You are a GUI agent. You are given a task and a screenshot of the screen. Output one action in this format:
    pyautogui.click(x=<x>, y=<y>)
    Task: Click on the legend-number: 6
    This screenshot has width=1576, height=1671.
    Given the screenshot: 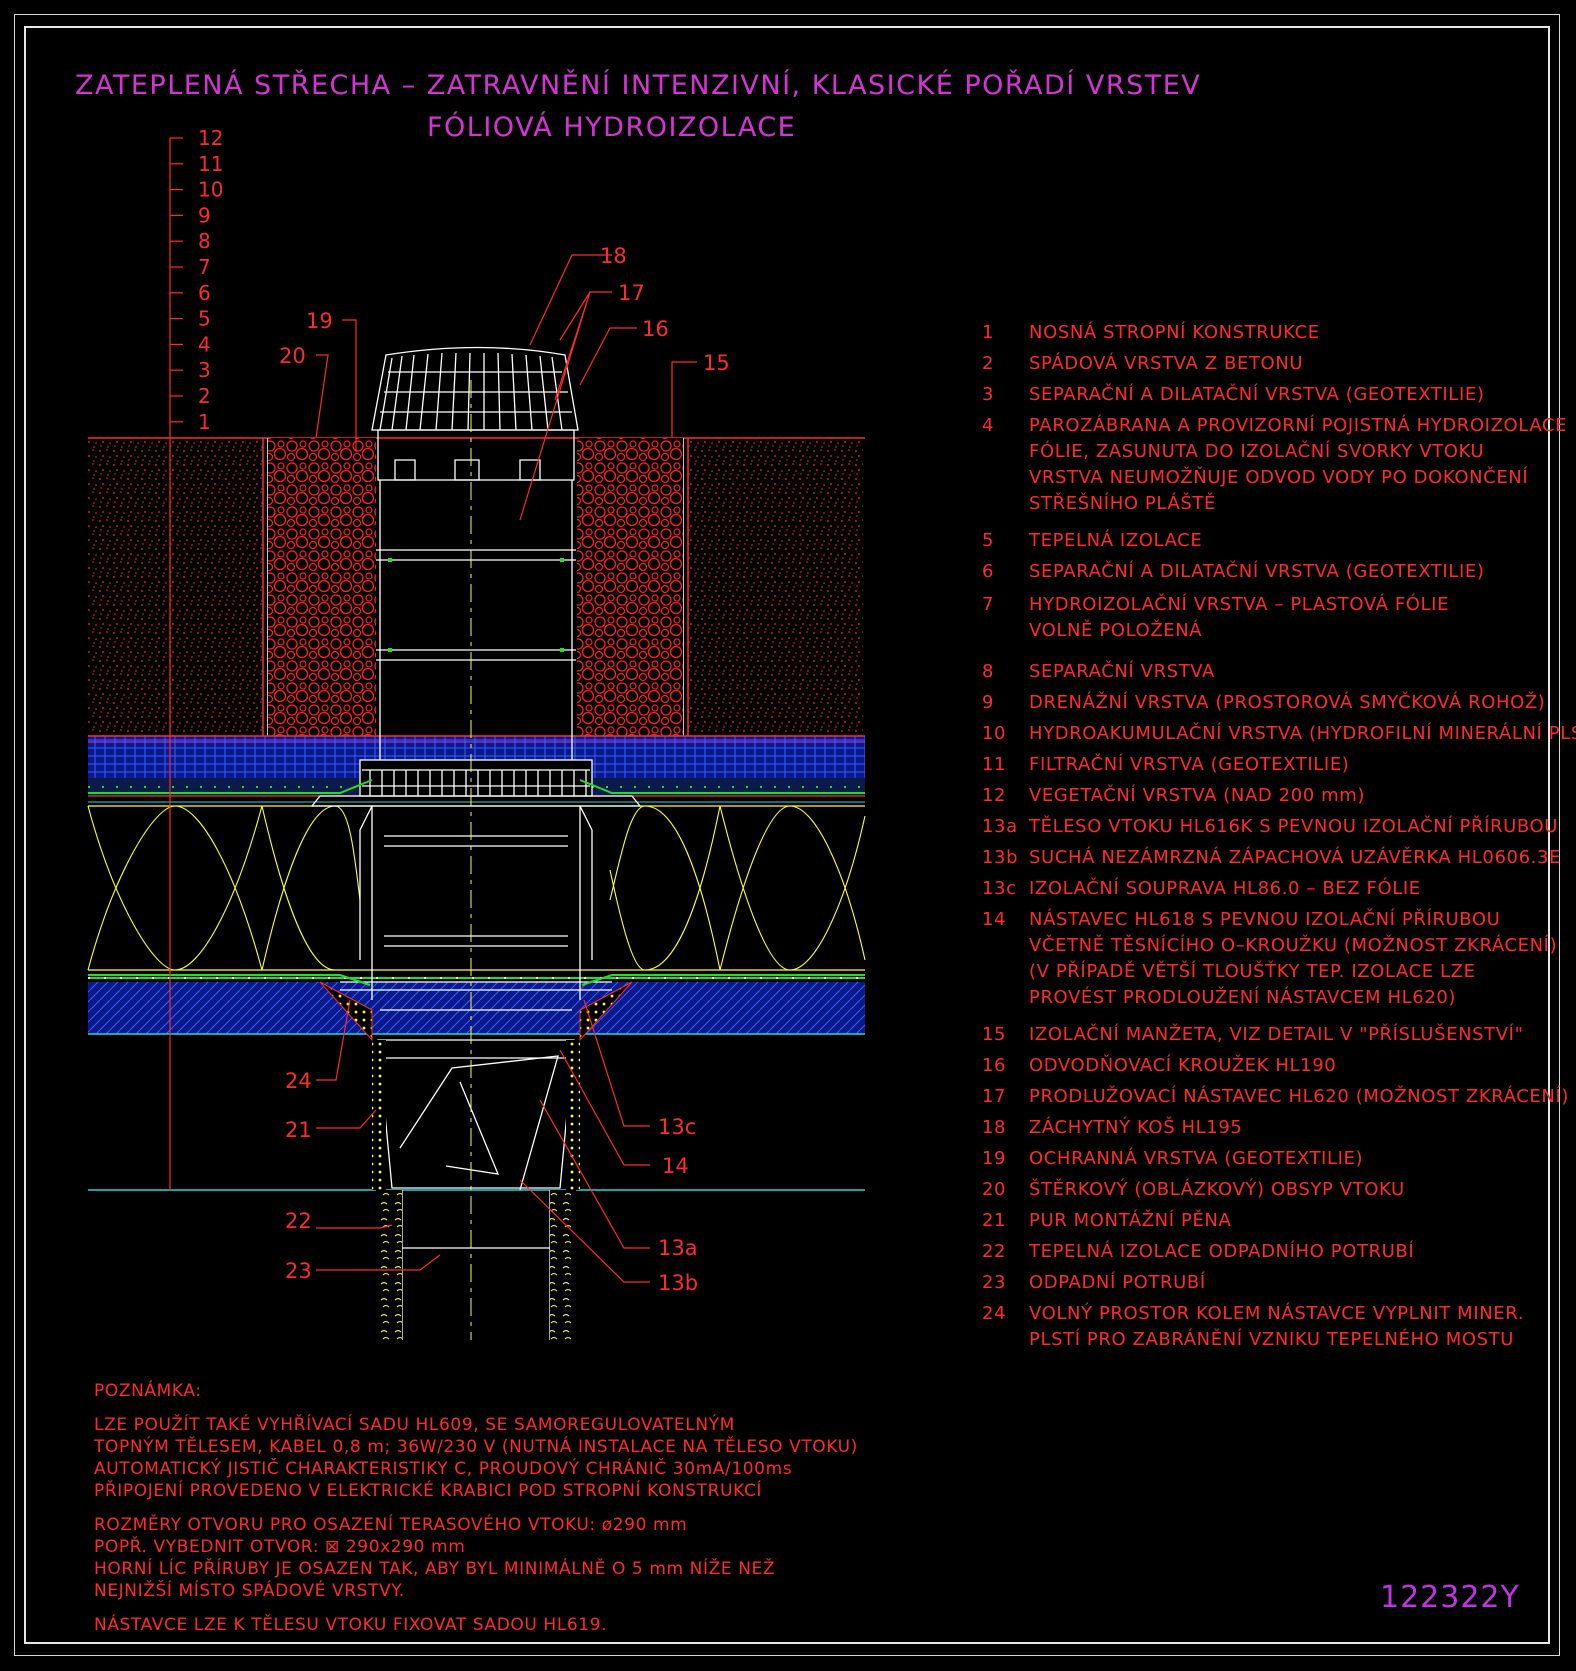 What is the action you would take?
    pyautogui.click(x=988, y=571)
    